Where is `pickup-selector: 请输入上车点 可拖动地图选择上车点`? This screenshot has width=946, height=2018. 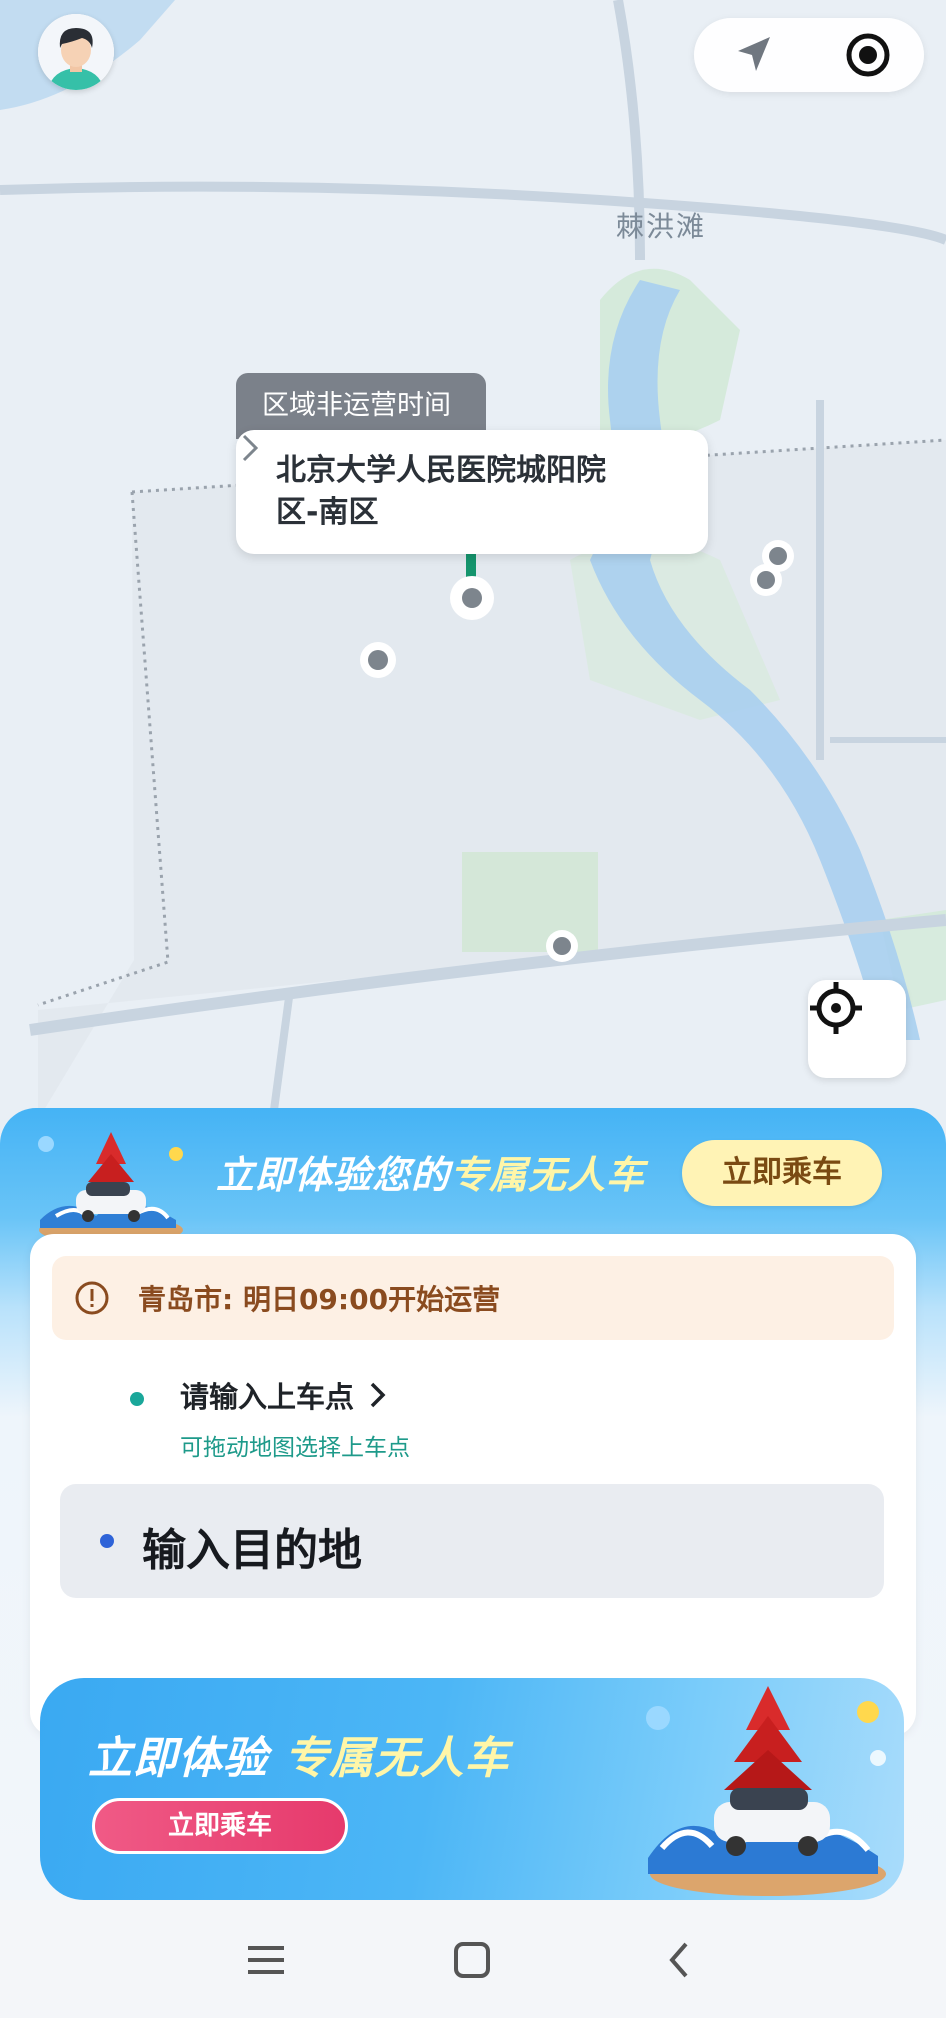
pickup-selector: 请输入上车点 可拖动地图选择上车点 is located at coordinates (446, 1423).